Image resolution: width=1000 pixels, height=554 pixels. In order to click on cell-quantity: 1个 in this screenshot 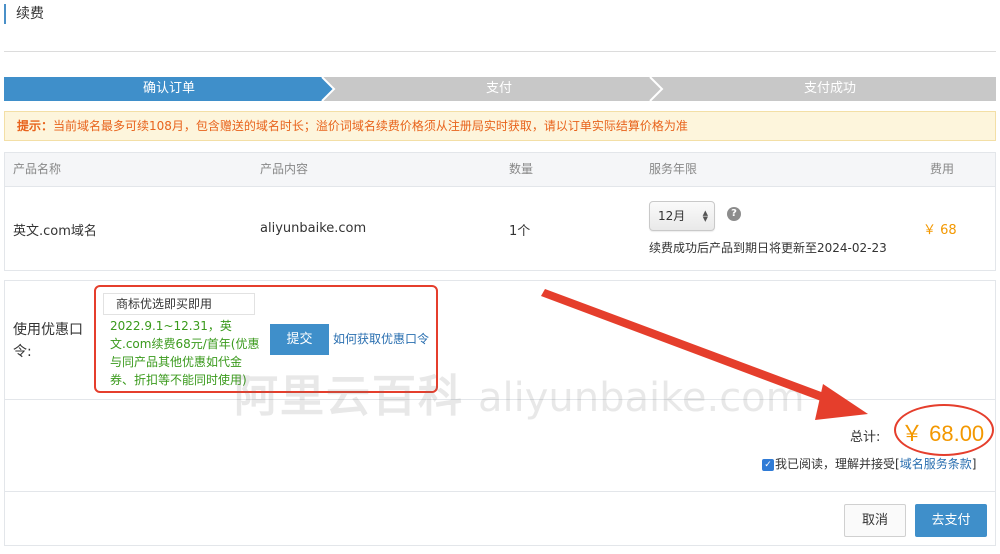, I will do `click(520, 231)`.